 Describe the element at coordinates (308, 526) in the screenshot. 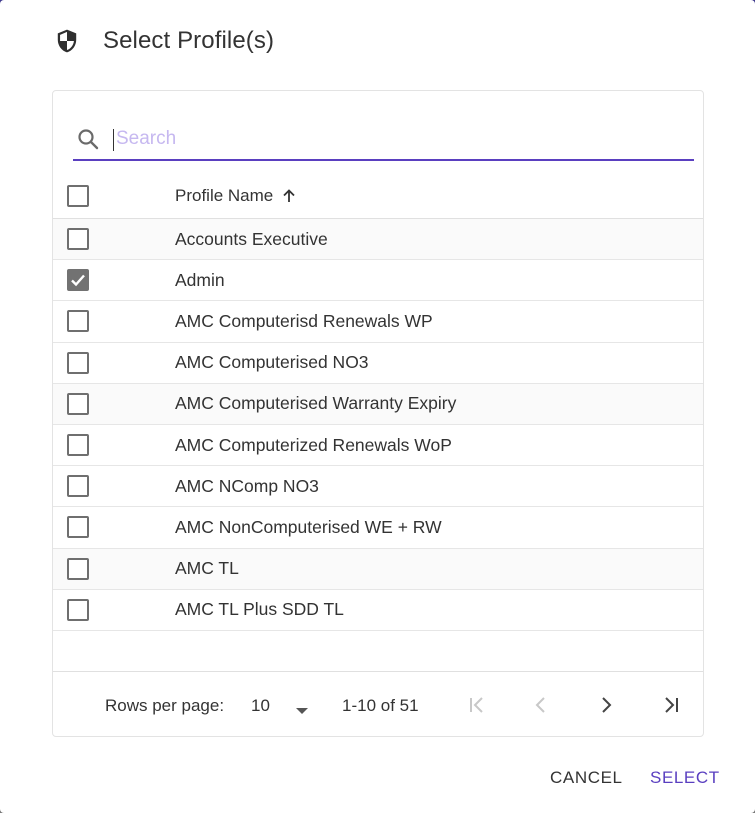

I see `profile-name-cell: AMC NonComputerised WE + RW` at that location.